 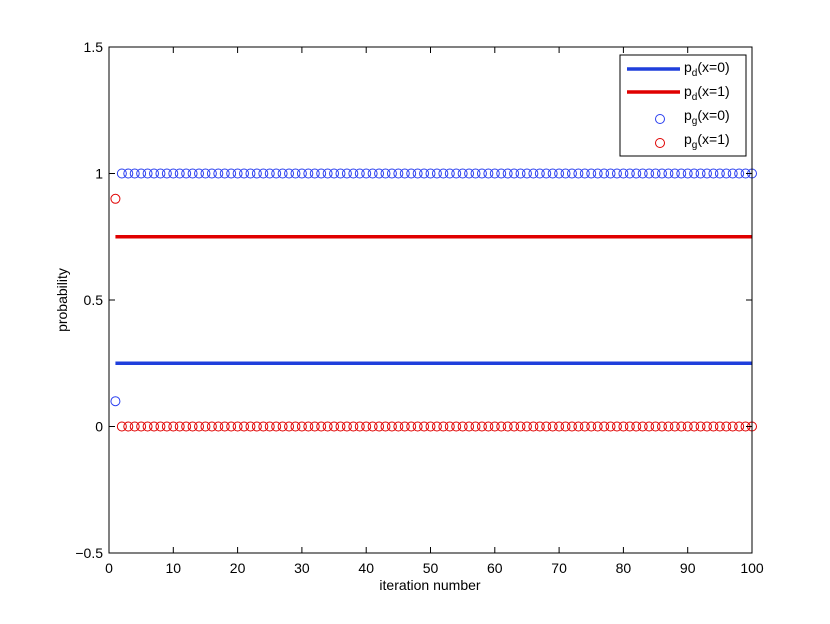 What do you see at coordinates (99, 427) in the screenshot?
I see `y-tick-label: 0` at bounding box center [99, 427].